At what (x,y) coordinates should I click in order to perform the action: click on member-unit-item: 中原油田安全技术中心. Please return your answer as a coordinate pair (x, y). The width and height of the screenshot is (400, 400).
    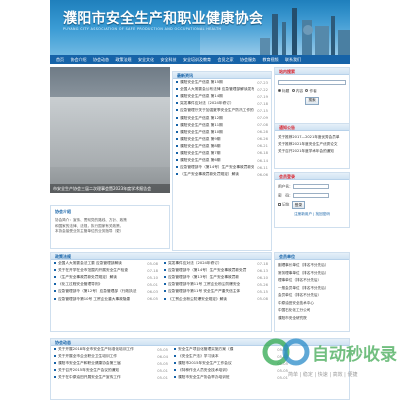
    Looking at the image, I should click on (312, 304).